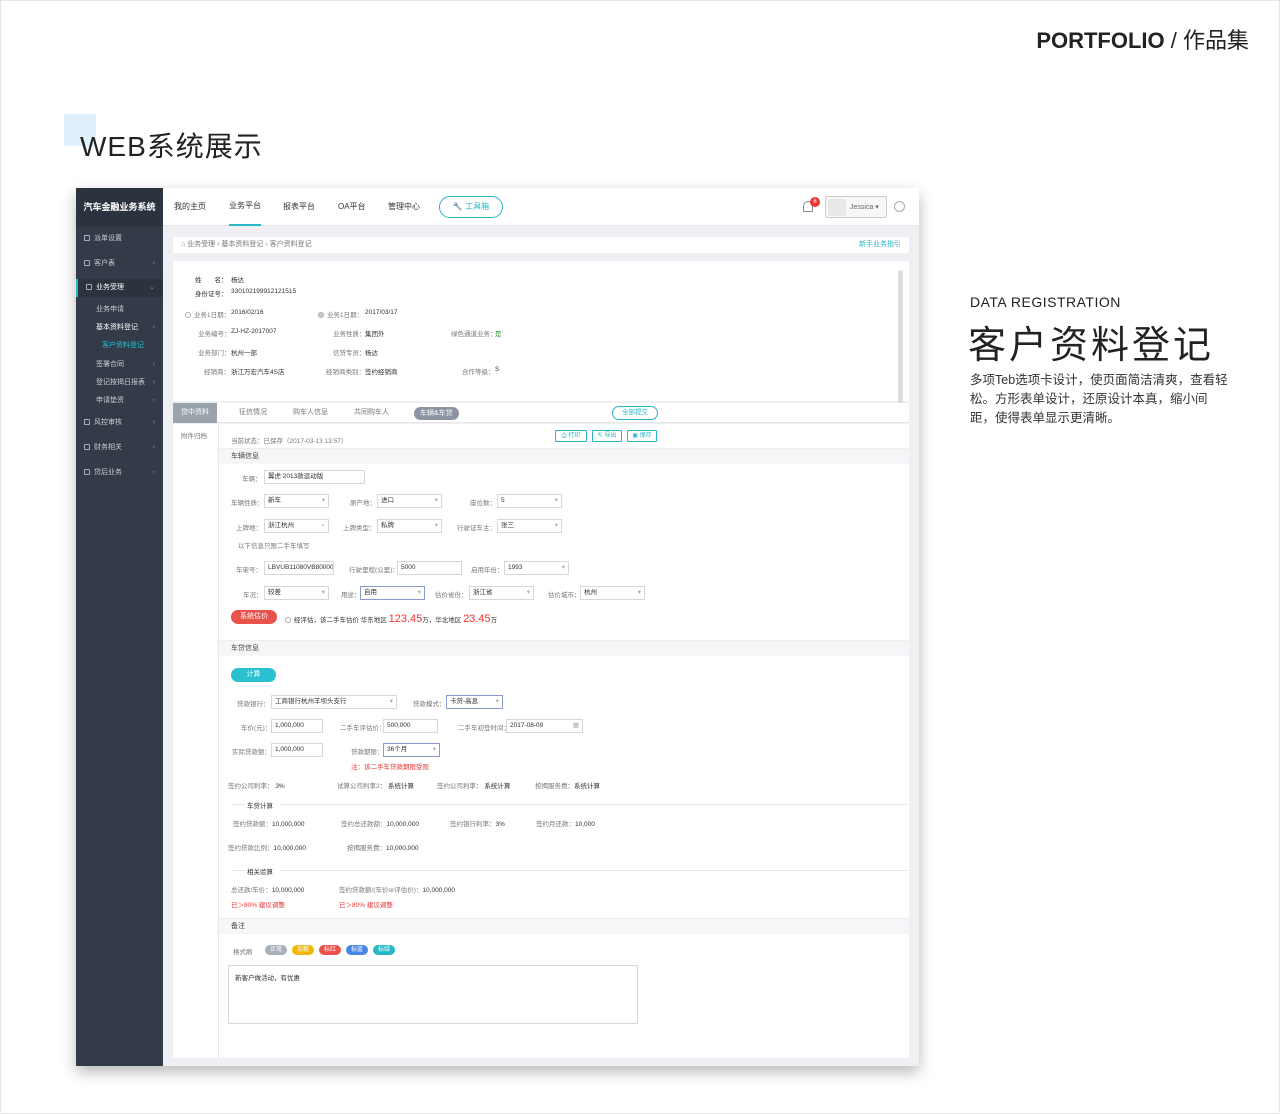 Image resolution: width=1280 pixels, height=1114 pixels. I want to click on guide-link: 新手业务指引, so click(880, 245).